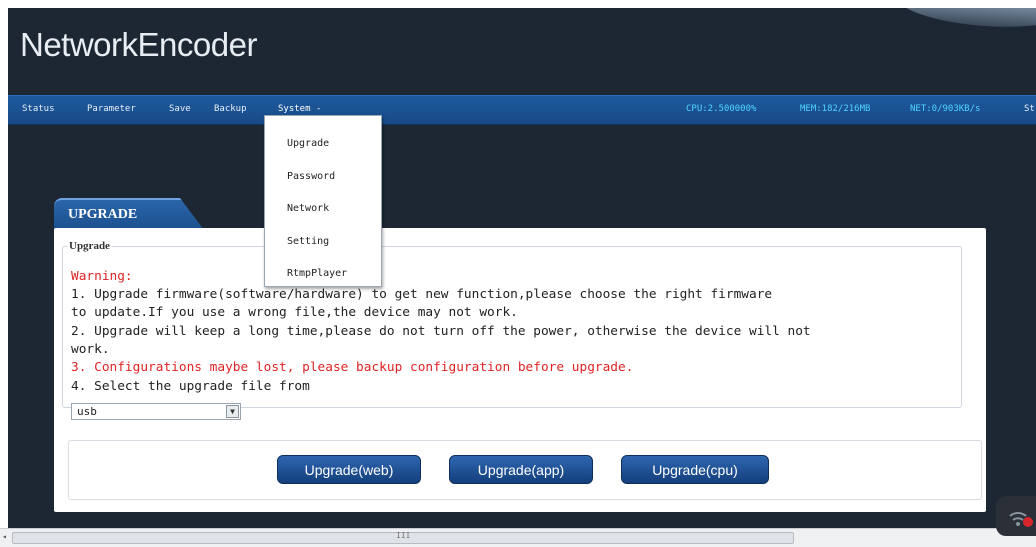 This screenshot has width=1036, height=547. I want to click on net-stat: NET:0/903KB/s, so click(945, 109).